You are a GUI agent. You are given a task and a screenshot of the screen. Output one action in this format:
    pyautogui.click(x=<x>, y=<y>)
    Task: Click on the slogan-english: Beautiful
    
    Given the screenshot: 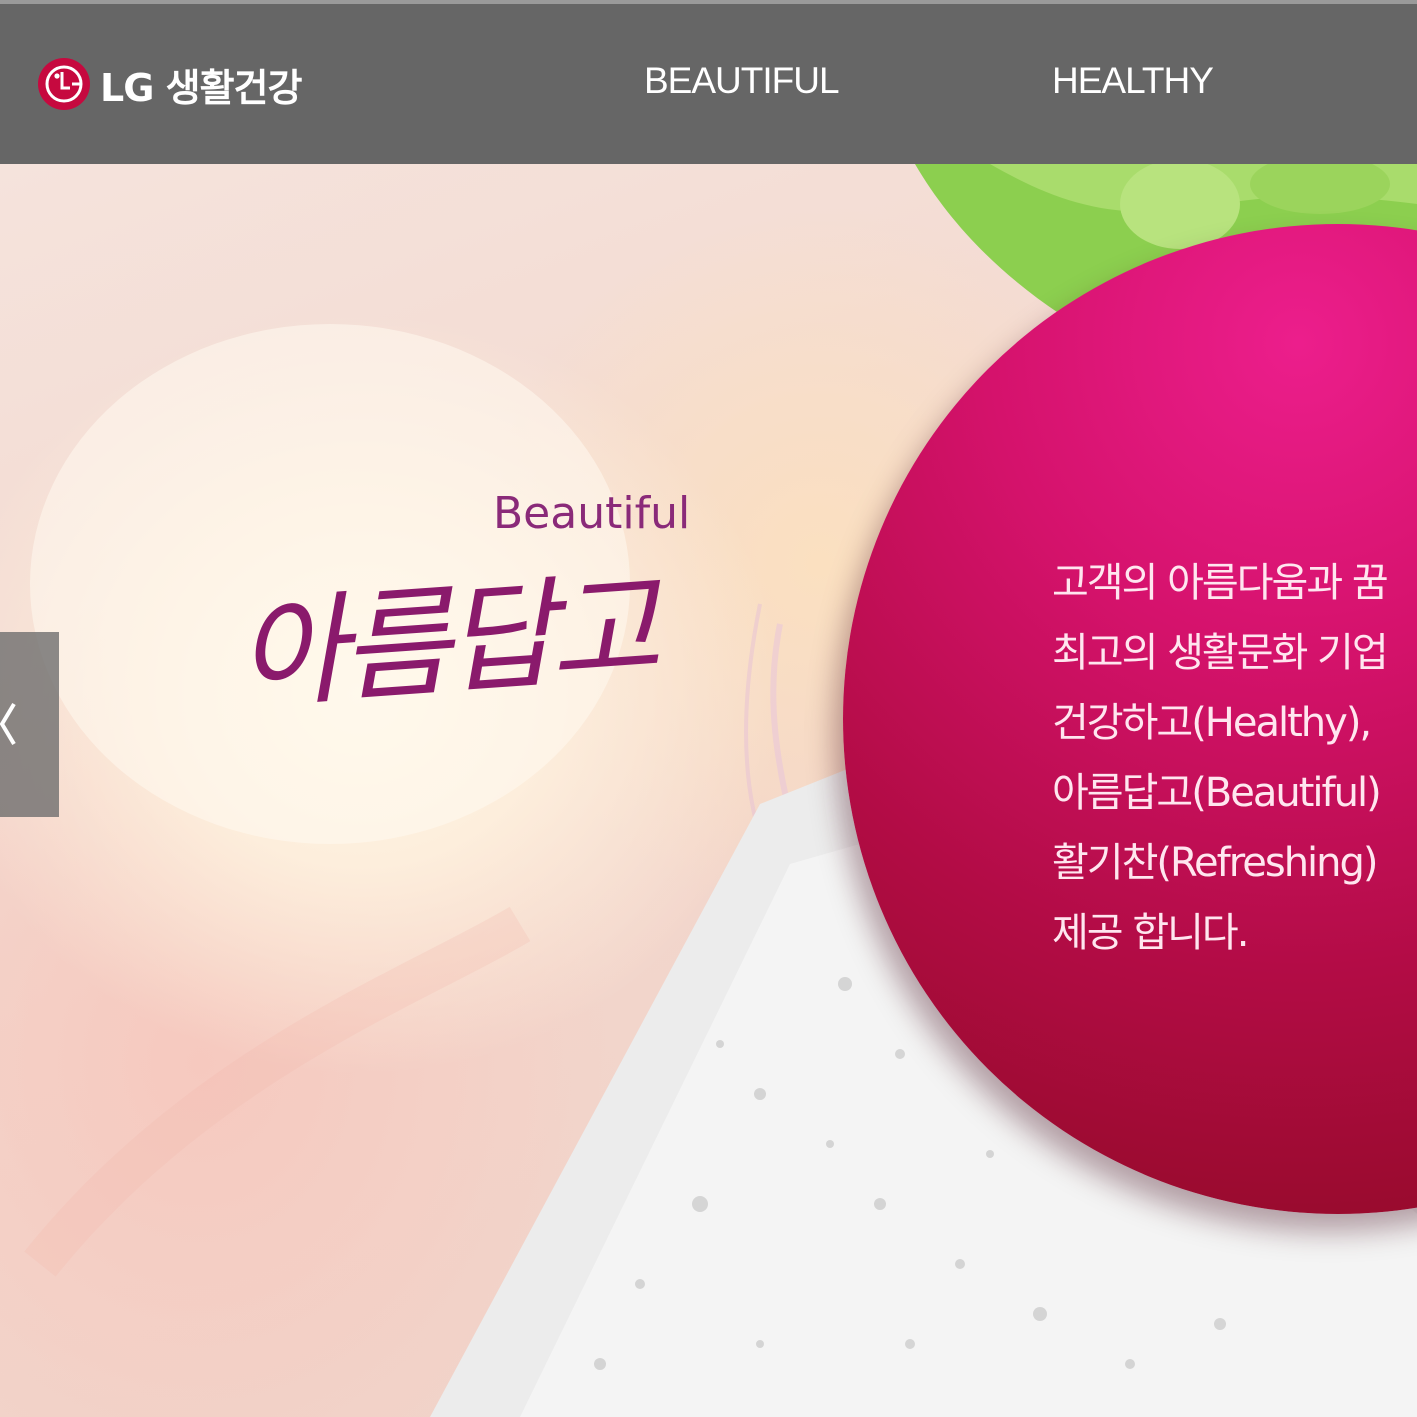 What is the action you would take?
    pyautogui.click(x=592, y=513)
    